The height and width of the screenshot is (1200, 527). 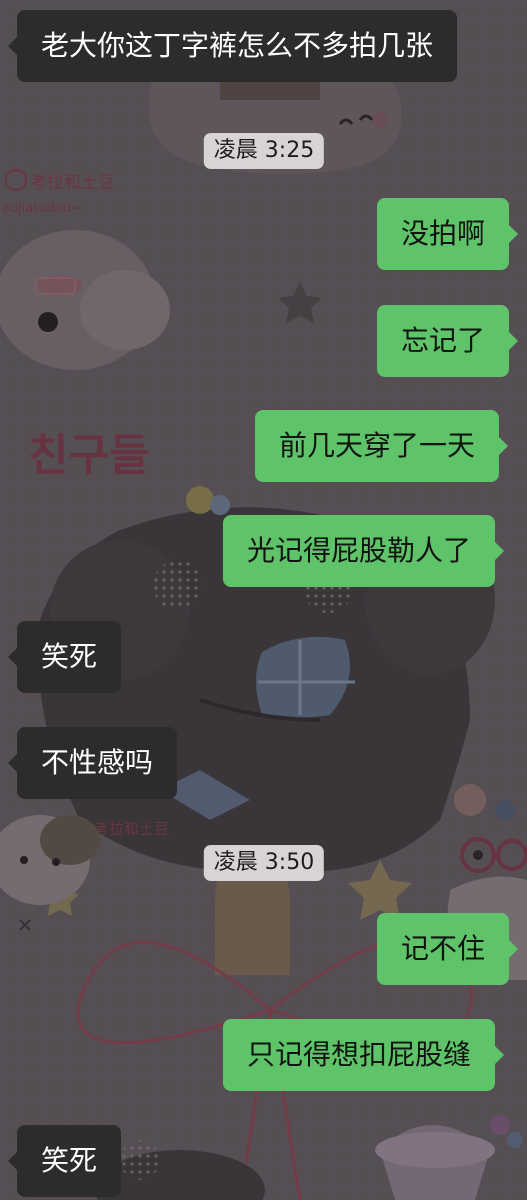 I want to click on message-text: 前几天穿了一天, so click(x=377, y=445).